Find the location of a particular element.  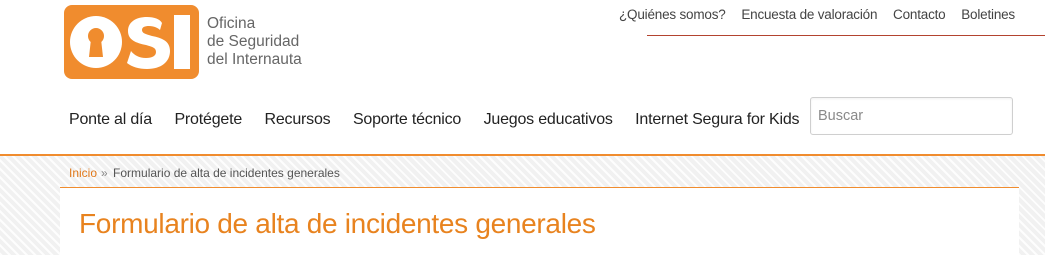

osi-logo: Oficina de Seguridad del Internauta is located at coordinates (187, 42).